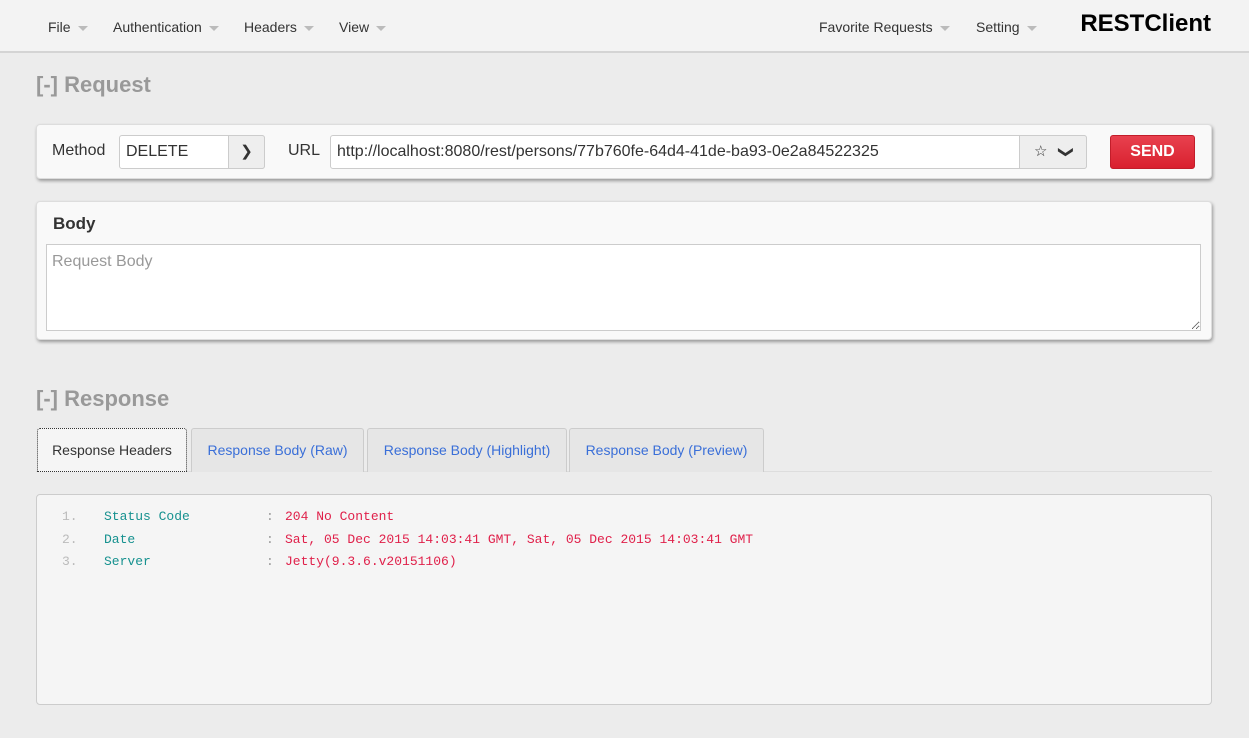  What do you see at coordinates (93, 85) in the screenshot?
I see `request-section-toggle: [-] Request` at bounding box center [93, 85].